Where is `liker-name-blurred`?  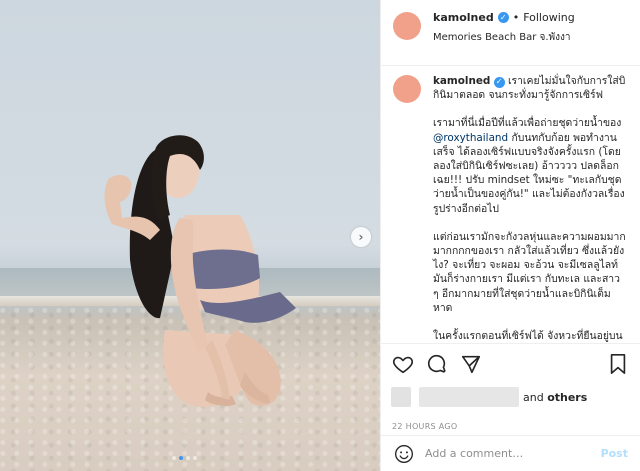
liker-name-blurred is located at coordinates (469, 397).